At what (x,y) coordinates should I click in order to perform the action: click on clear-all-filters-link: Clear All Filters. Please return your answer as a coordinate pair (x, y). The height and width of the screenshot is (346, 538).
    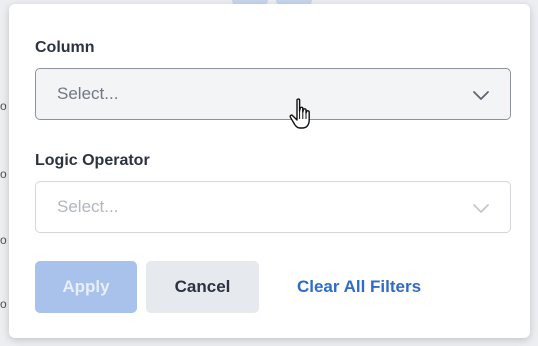
    Looking at the image, I should click on (359, 287).